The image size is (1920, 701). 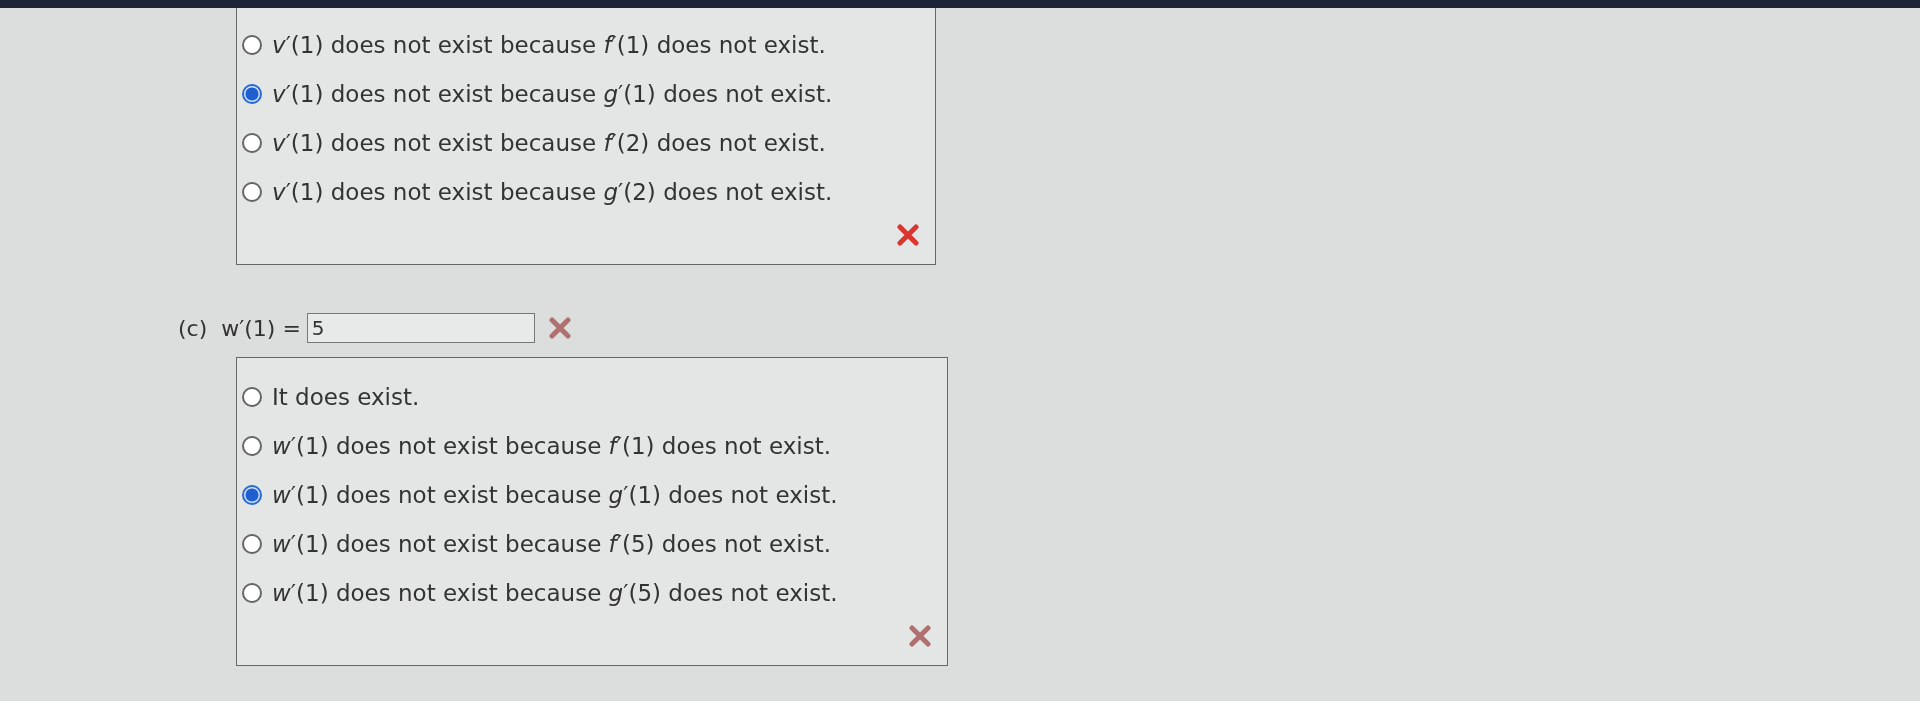 I want to click on answer-field: 5, so click(x=420, y=328).